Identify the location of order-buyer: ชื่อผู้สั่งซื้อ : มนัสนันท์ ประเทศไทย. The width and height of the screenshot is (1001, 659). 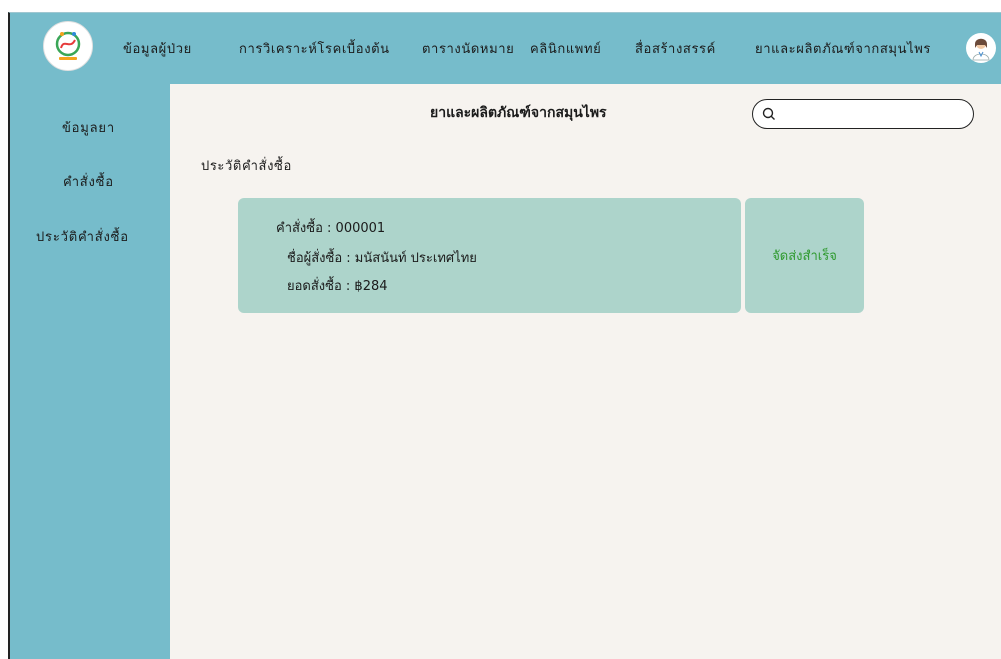
(382, 258).